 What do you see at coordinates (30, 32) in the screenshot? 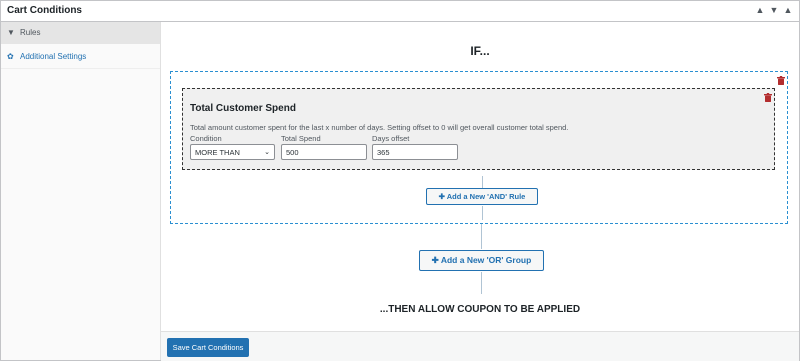
I see `sidebar-item-label: Rules` at bounding box center [30, 32].